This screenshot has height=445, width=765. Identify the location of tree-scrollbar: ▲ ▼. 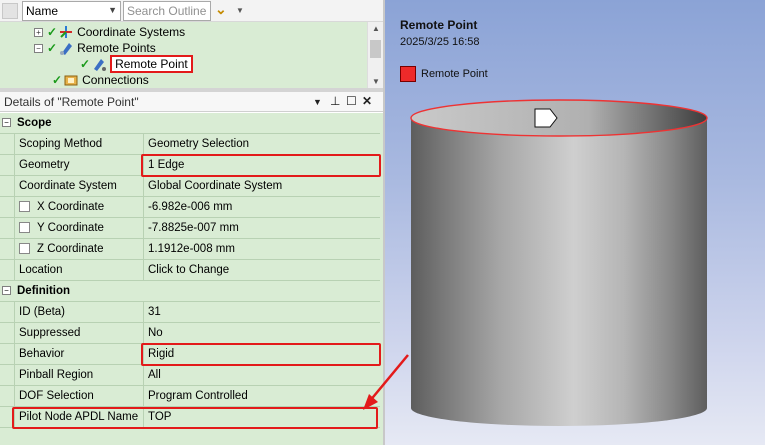
(375, 55).